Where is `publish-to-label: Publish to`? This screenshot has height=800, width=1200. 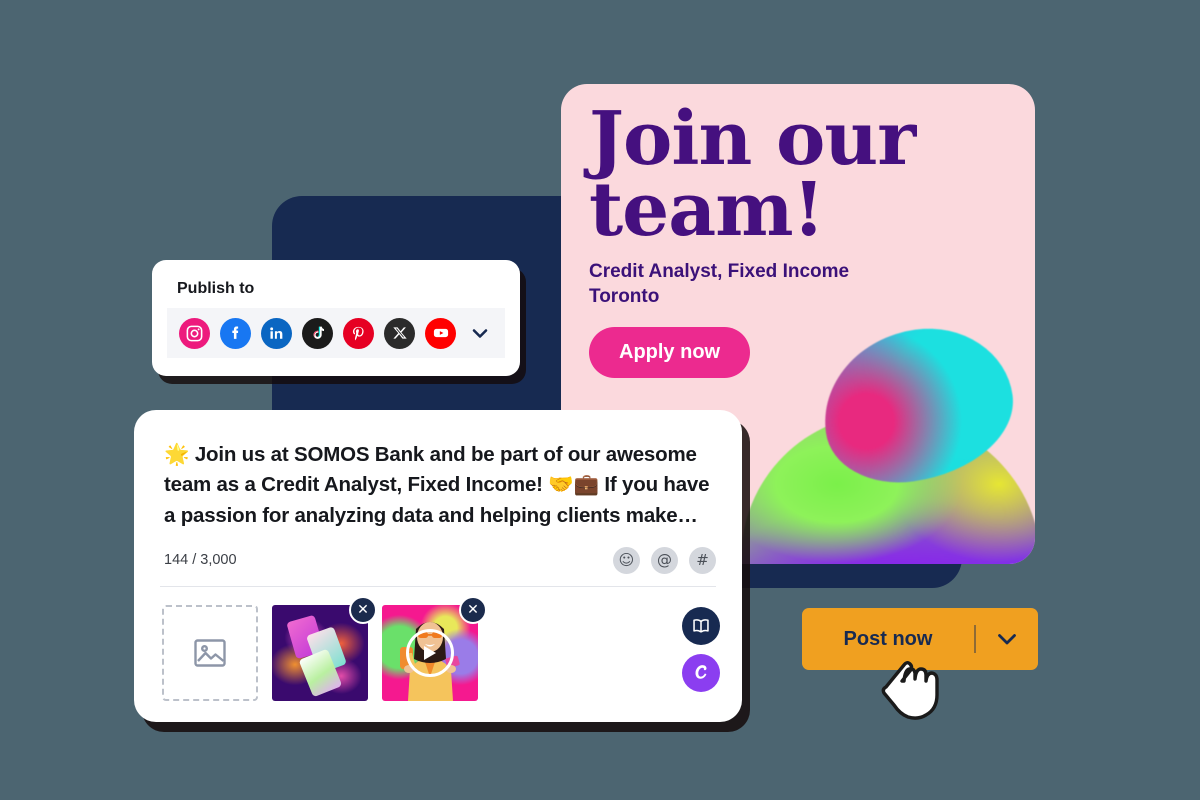 publish-to-label: Publish to is located at coordinates (216, 288).